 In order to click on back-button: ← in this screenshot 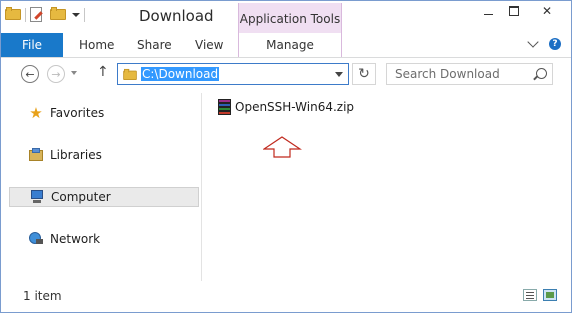, I will do `click(30, 74)`.